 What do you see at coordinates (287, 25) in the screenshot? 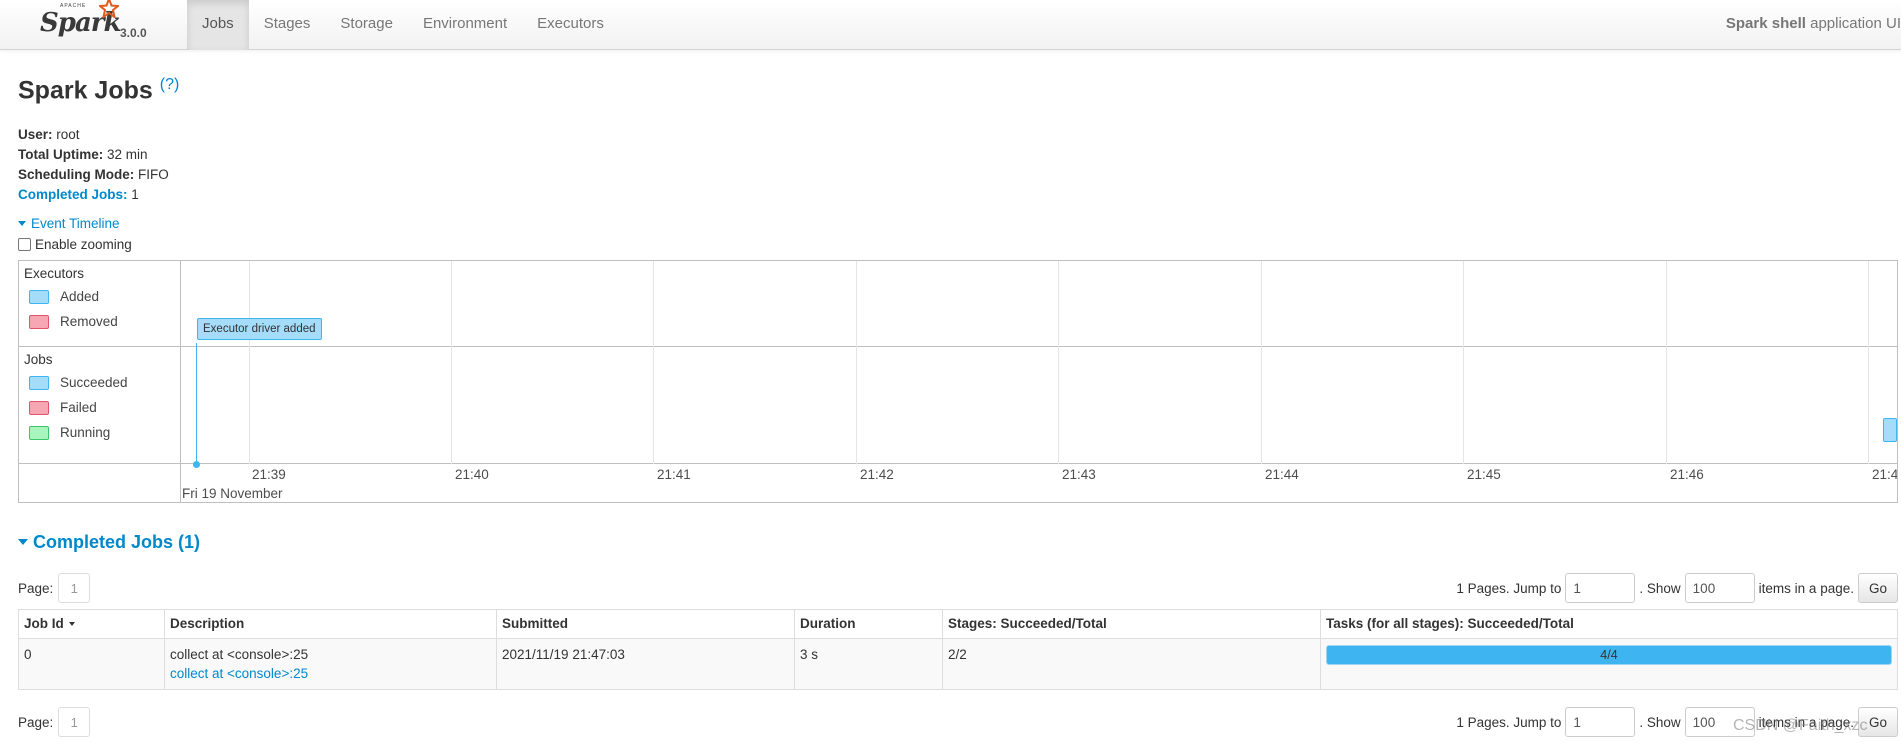
I see `tab-stages: Stages` at bounding box center [287, 25].